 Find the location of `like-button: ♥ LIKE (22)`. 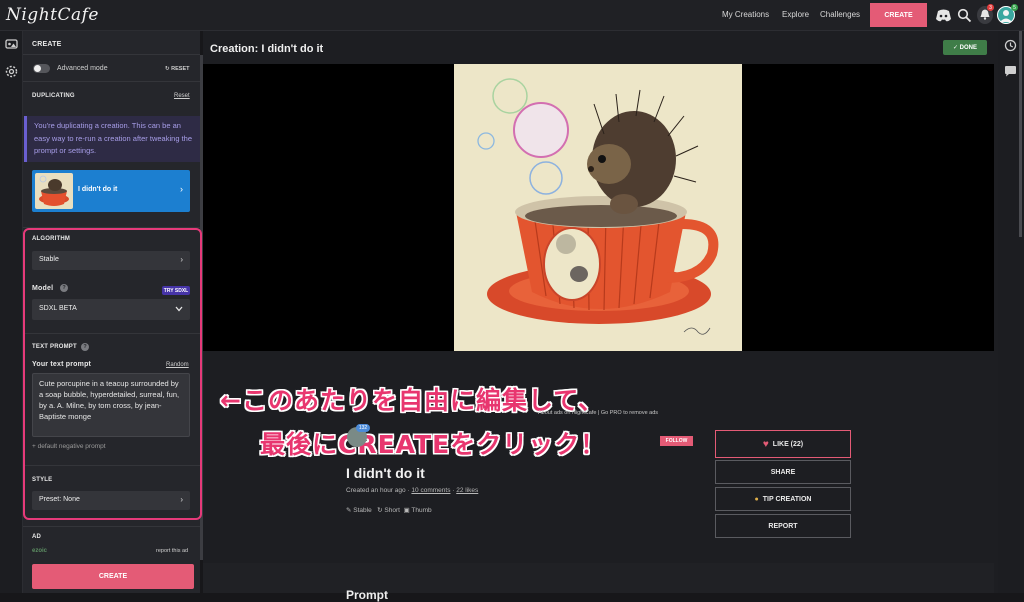

like-button: ♥ LIKE (22) is located at coordinates (783, 444).